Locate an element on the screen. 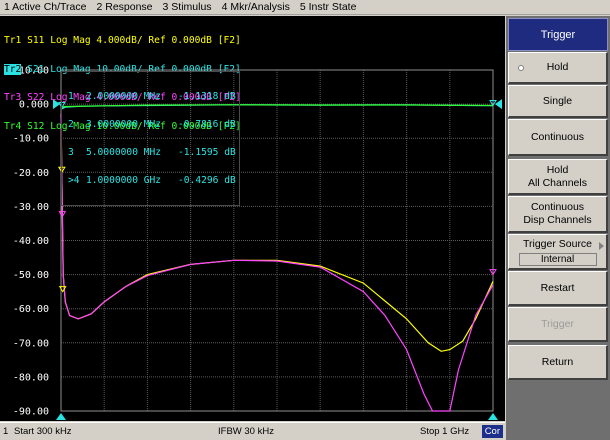  restart-button-label: Restart is located at coordinates (557, 287).